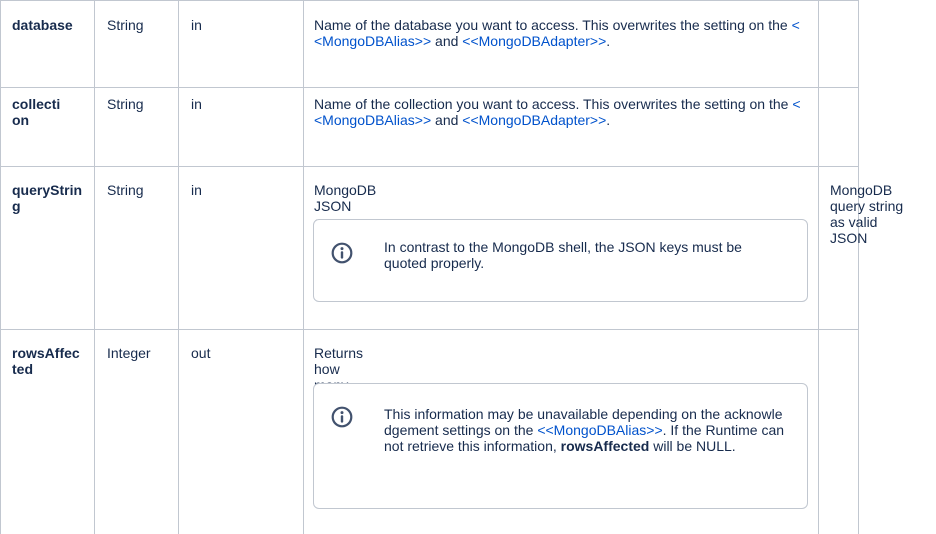 The height and width of the screenshot is (534, 936). I want to click on param-name: queryString, so click(47, 198).